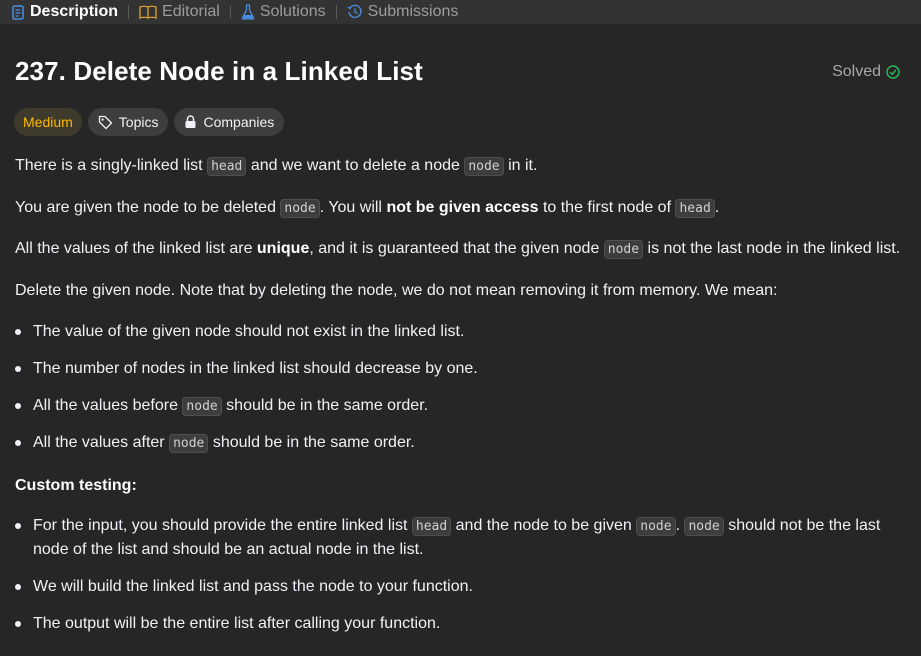 The width and height of the screenshot is (921, 656). Describe the element at coordinates (856, 71) in the screenshot. I see `solved-label: Solved` at that location.